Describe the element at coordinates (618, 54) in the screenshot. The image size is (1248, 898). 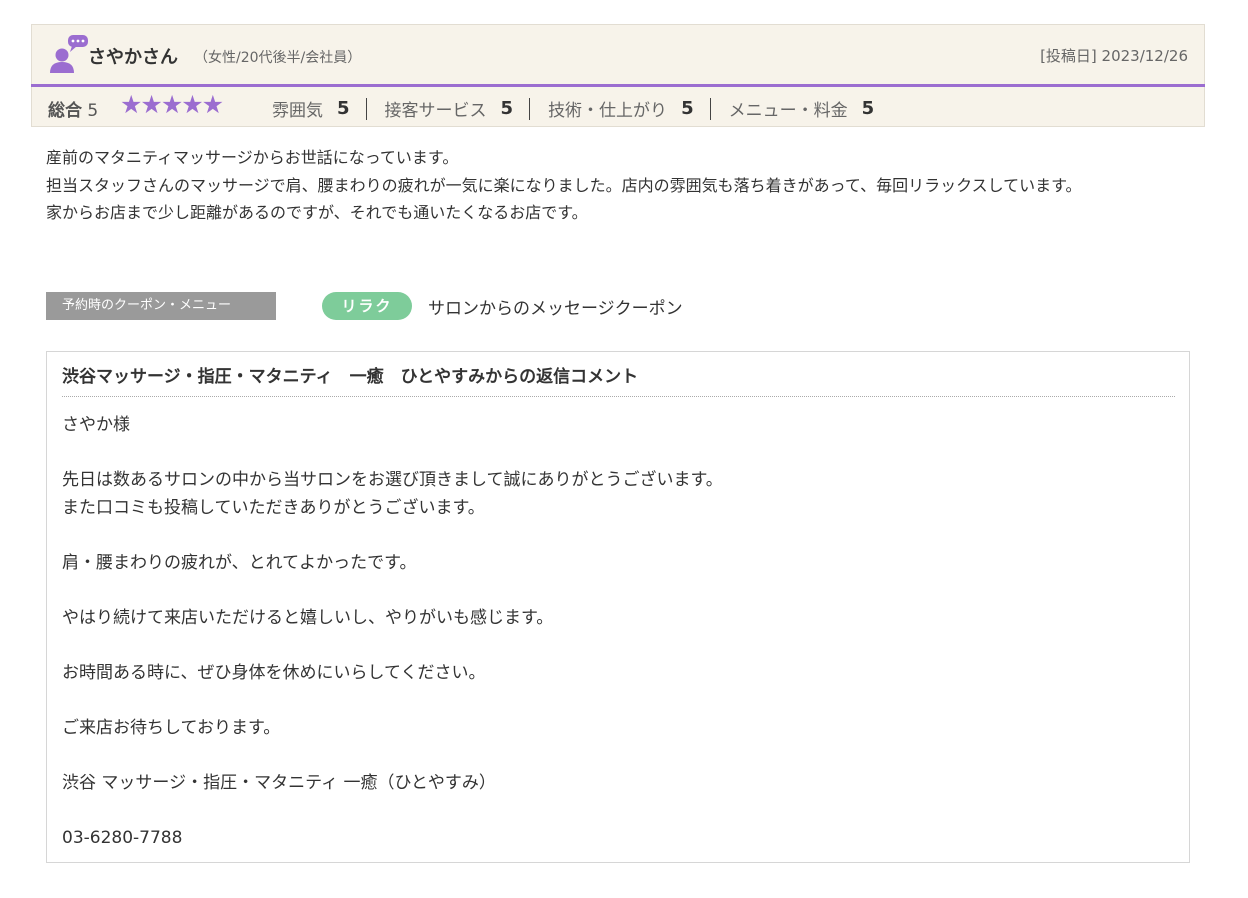
I see `review-header: さやかさん （女性/20代後半/会社員） [投稿日] 2023/12/26` at that location.